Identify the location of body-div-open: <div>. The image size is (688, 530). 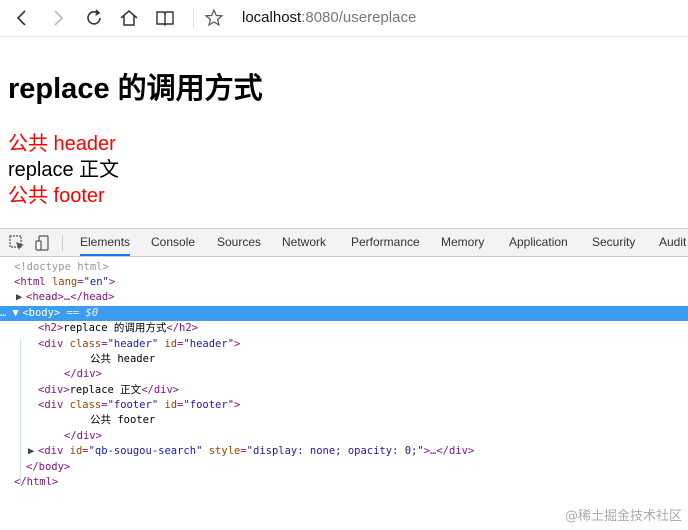
(54, 390).